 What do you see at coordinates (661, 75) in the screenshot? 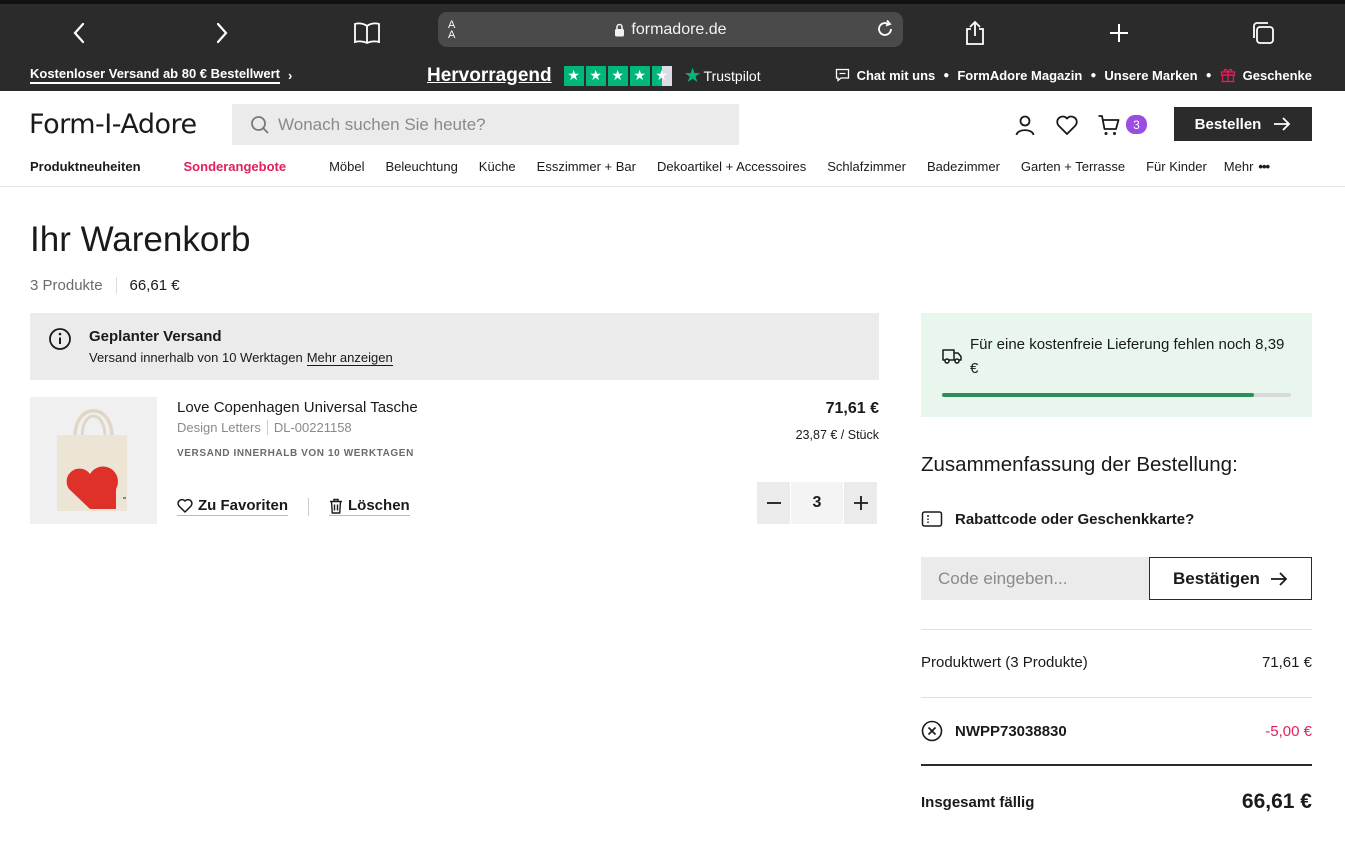
I see `half-star-icon: ★` at bounding box center [661, 75].